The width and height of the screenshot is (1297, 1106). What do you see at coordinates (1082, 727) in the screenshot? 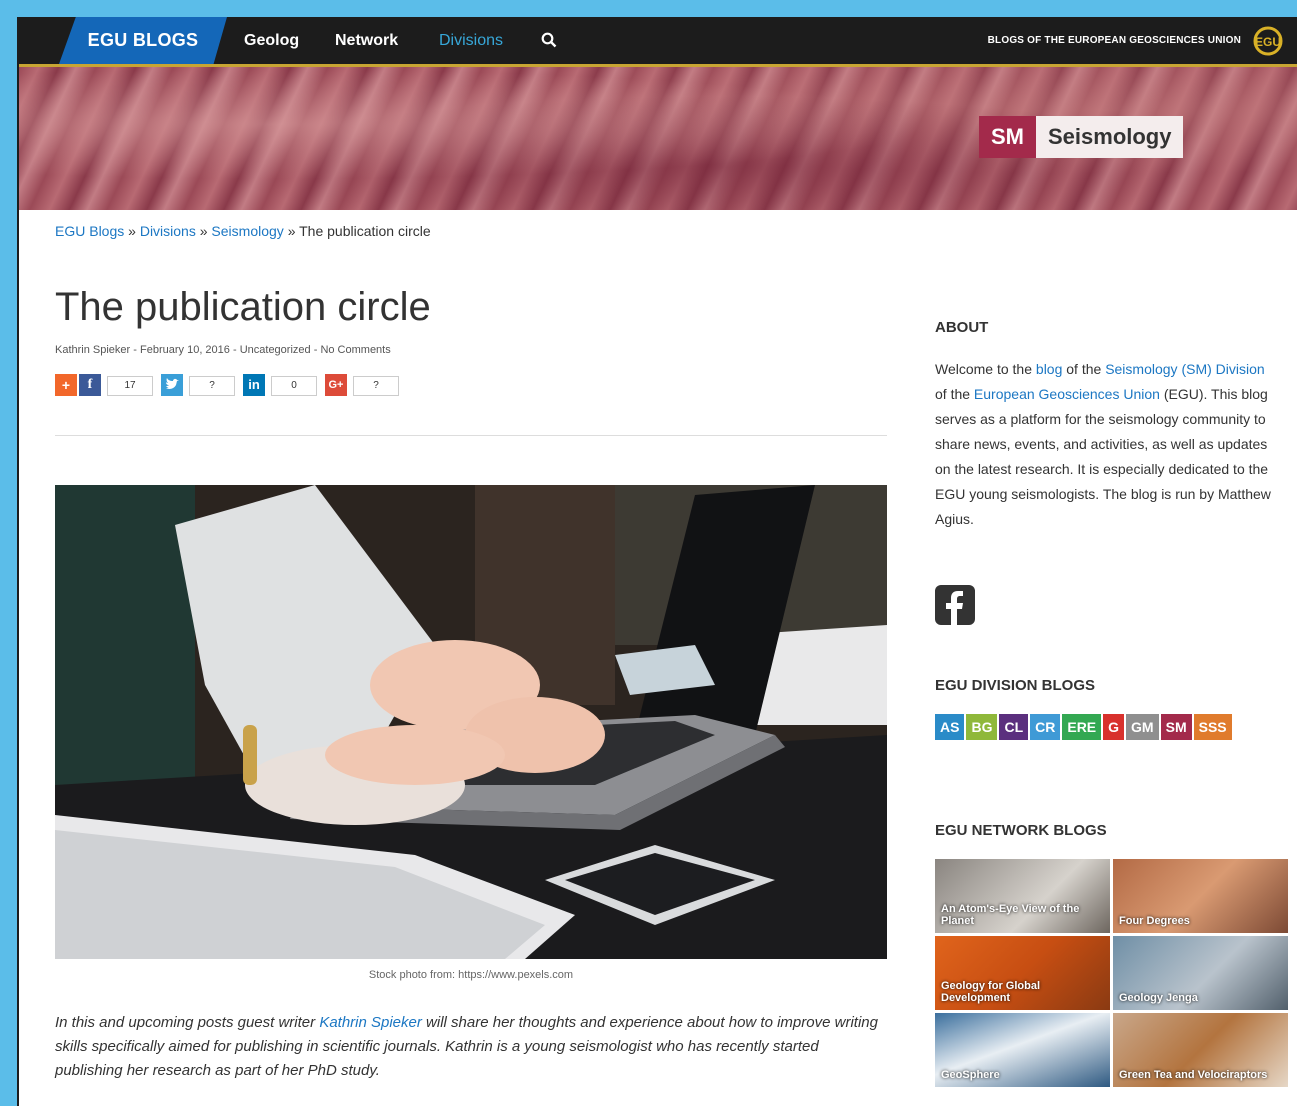
I see `division-tag-ere: ERE` at bounding box center [1082, 727].